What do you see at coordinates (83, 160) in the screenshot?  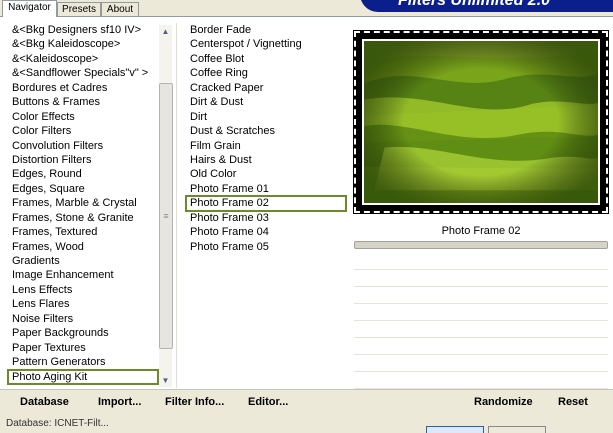 I see `category-item: Distortion Filters` at bounding box center [83, 160].